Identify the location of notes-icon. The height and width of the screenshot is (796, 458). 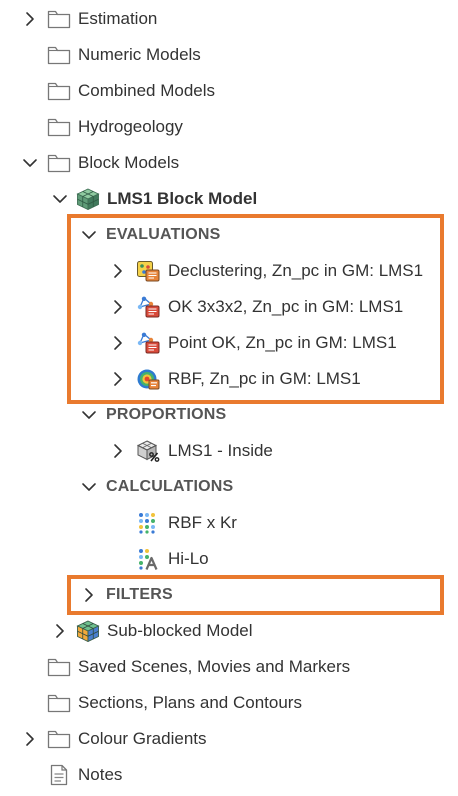
(59, 775).